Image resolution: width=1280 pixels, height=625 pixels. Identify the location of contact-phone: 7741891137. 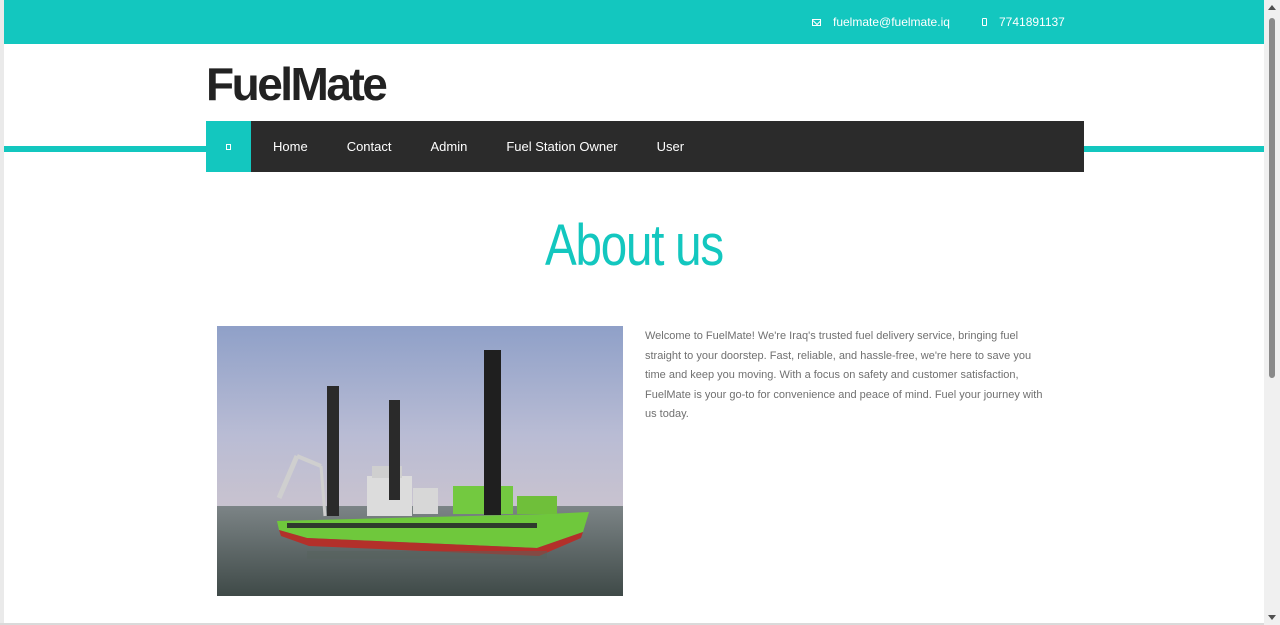
(1023, 22).